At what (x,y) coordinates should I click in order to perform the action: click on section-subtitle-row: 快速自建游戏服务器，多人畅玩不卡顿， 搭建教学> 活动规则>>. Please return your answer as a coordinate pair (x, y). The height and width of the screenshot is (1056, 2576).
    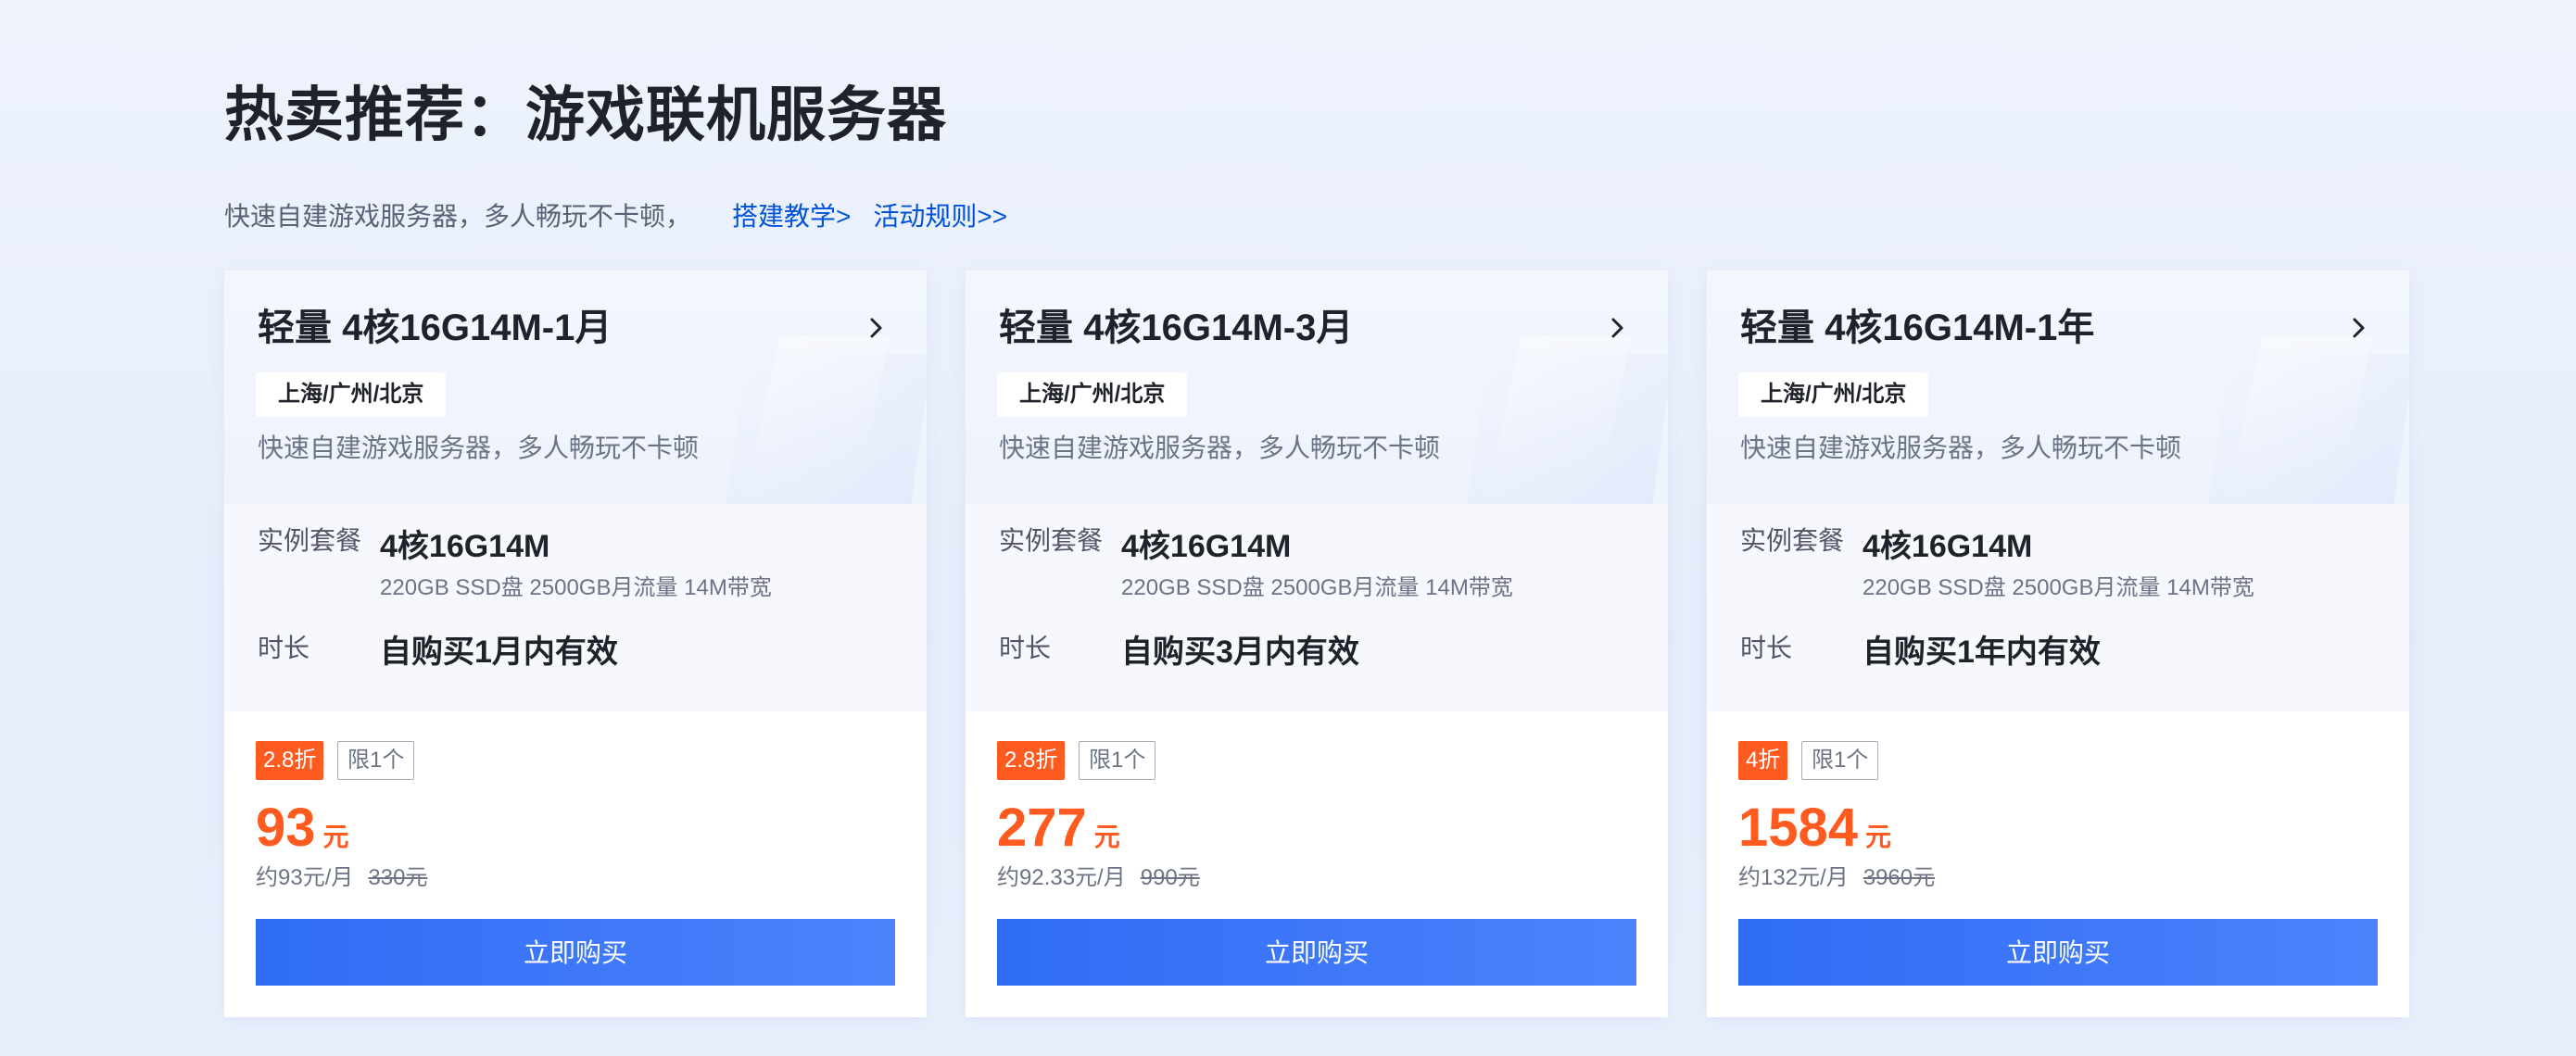
    Looking at the image, I should click on (615, 216).